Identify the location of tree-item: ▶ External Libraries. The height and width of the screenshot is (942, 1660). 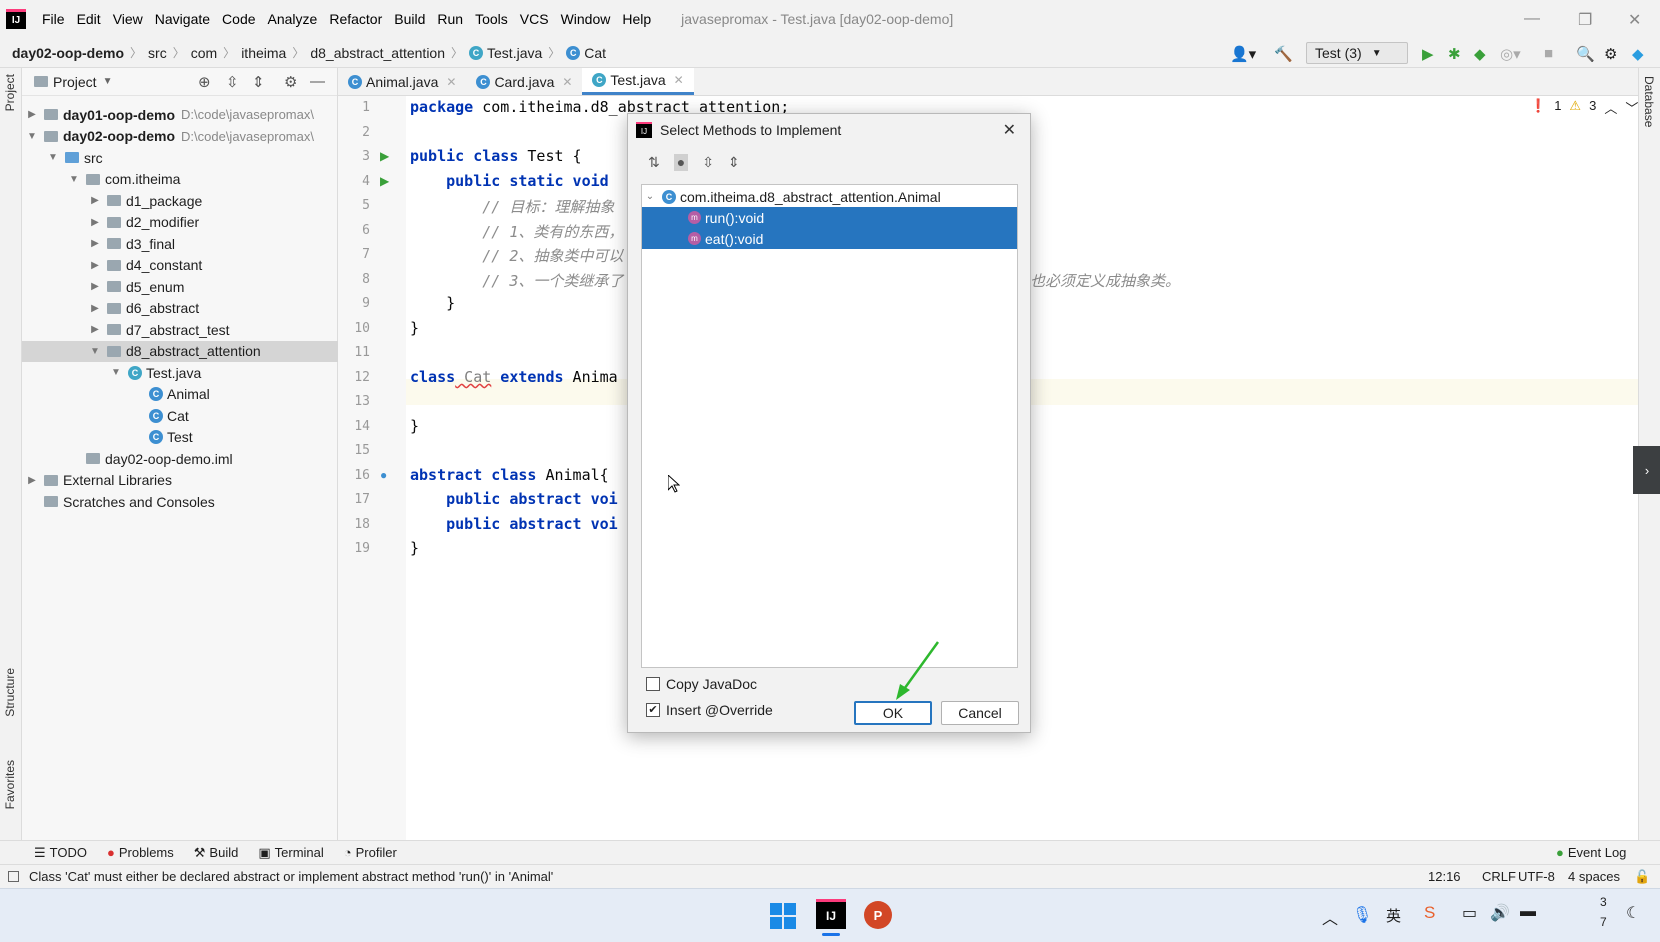
(180, 480).